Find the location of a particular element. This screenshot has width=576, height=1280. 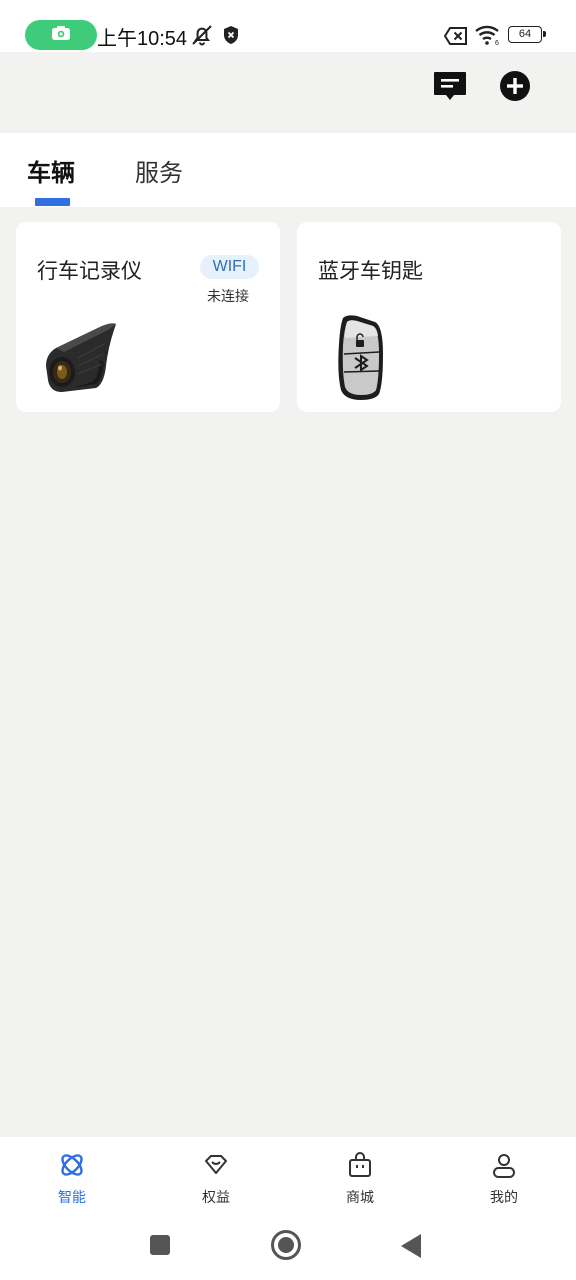

nav-benefits: 权益 is located at coordinates (216, 1179).